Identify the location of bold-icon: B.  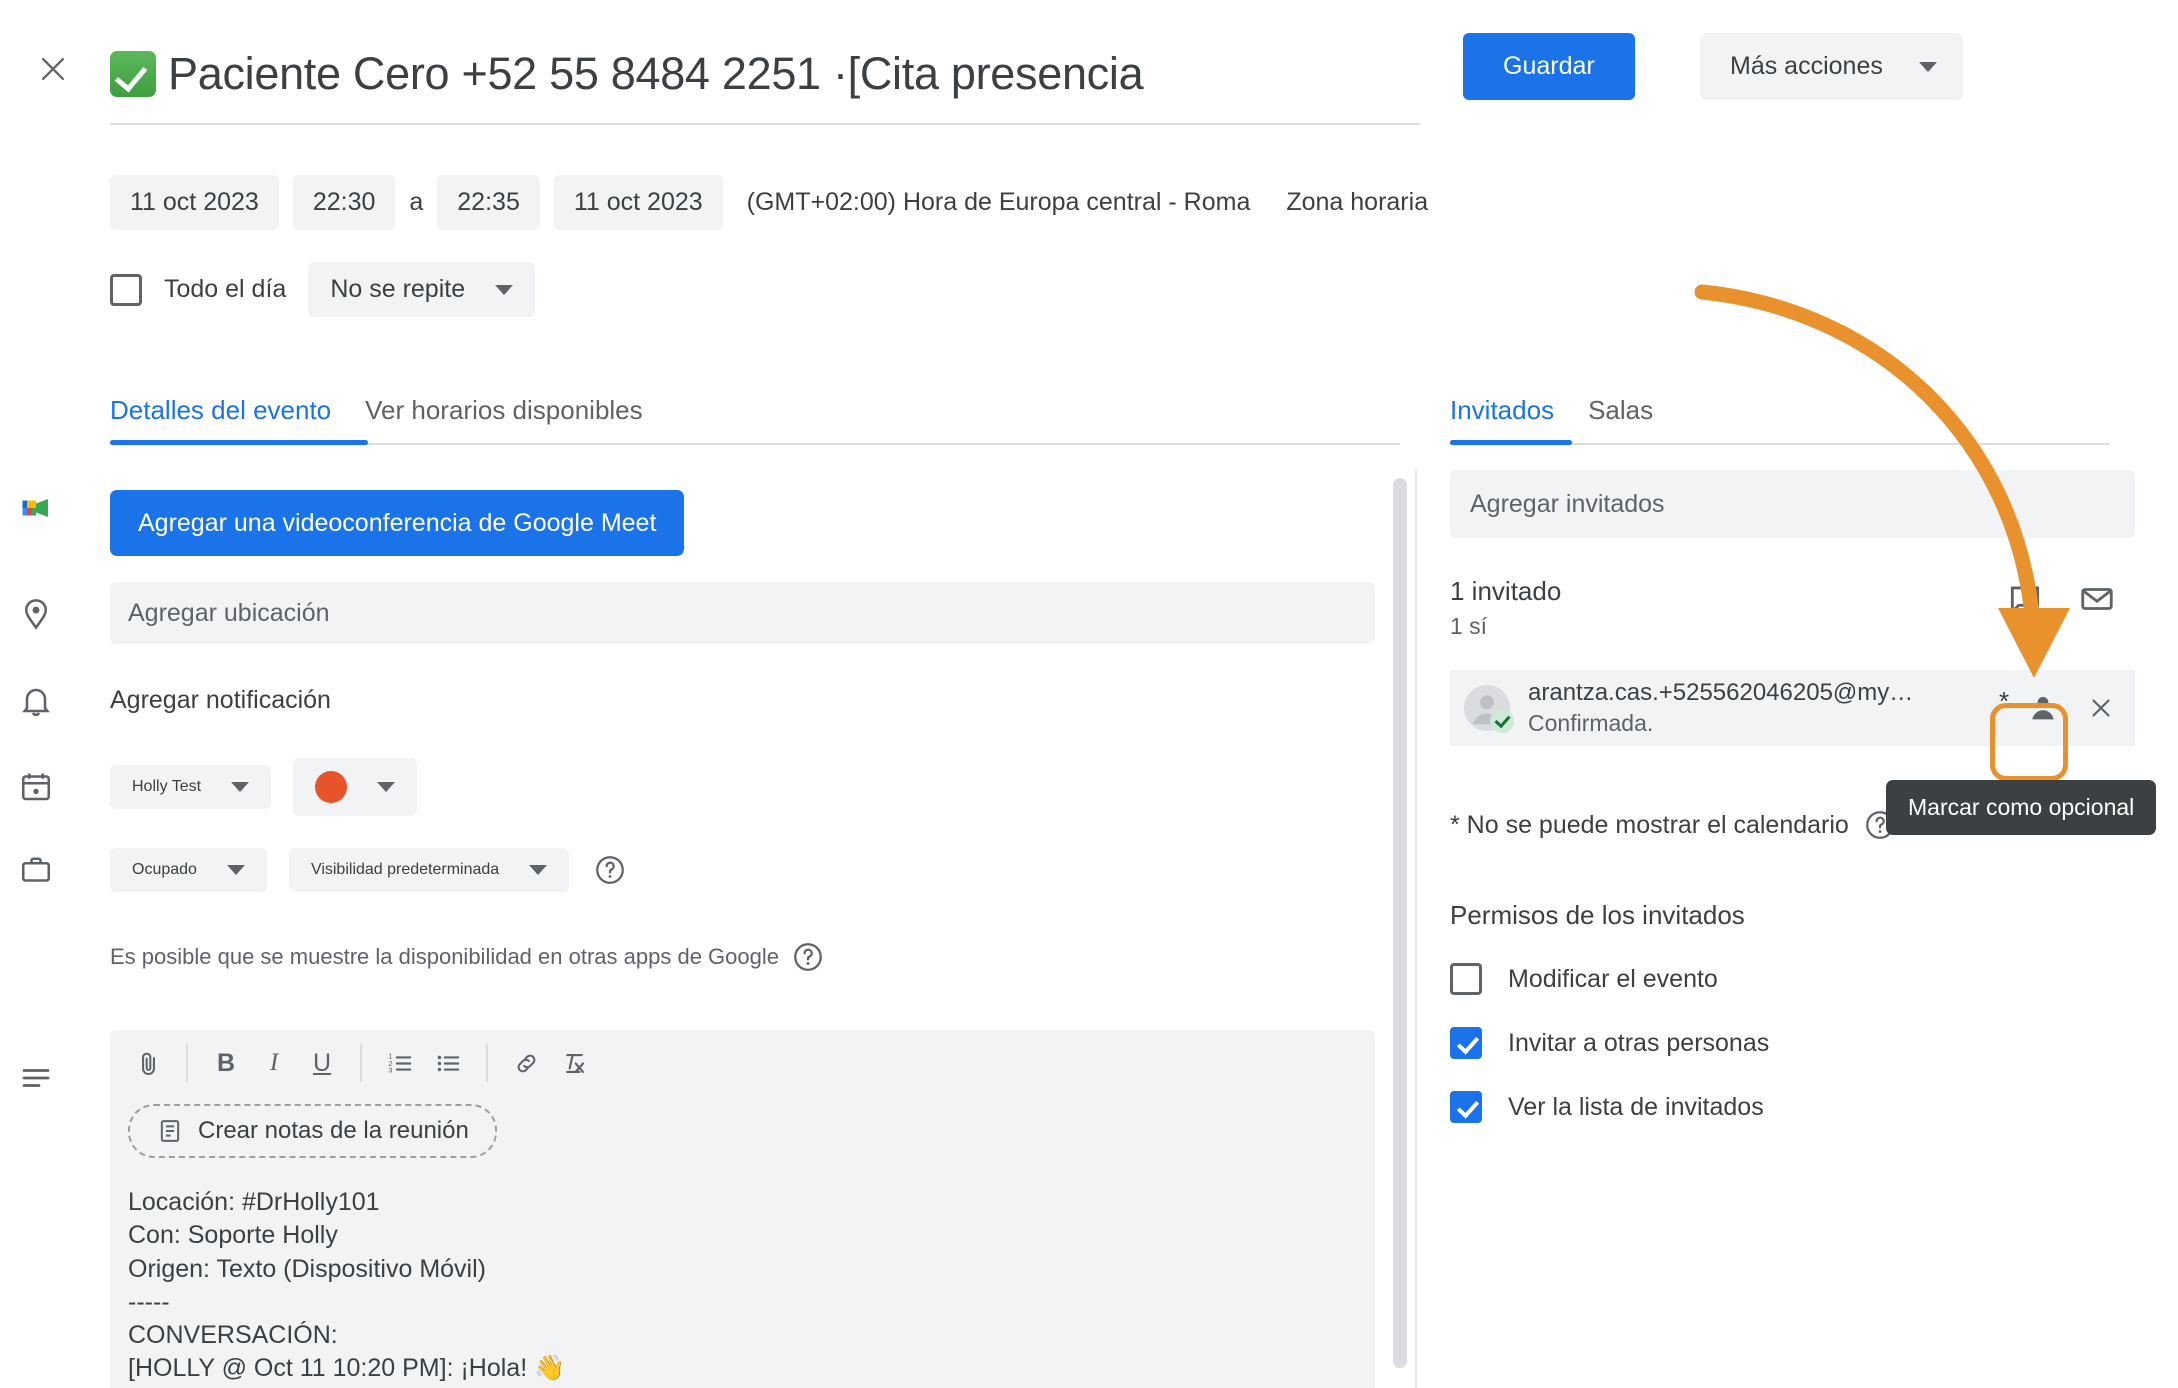
(226, 1063).